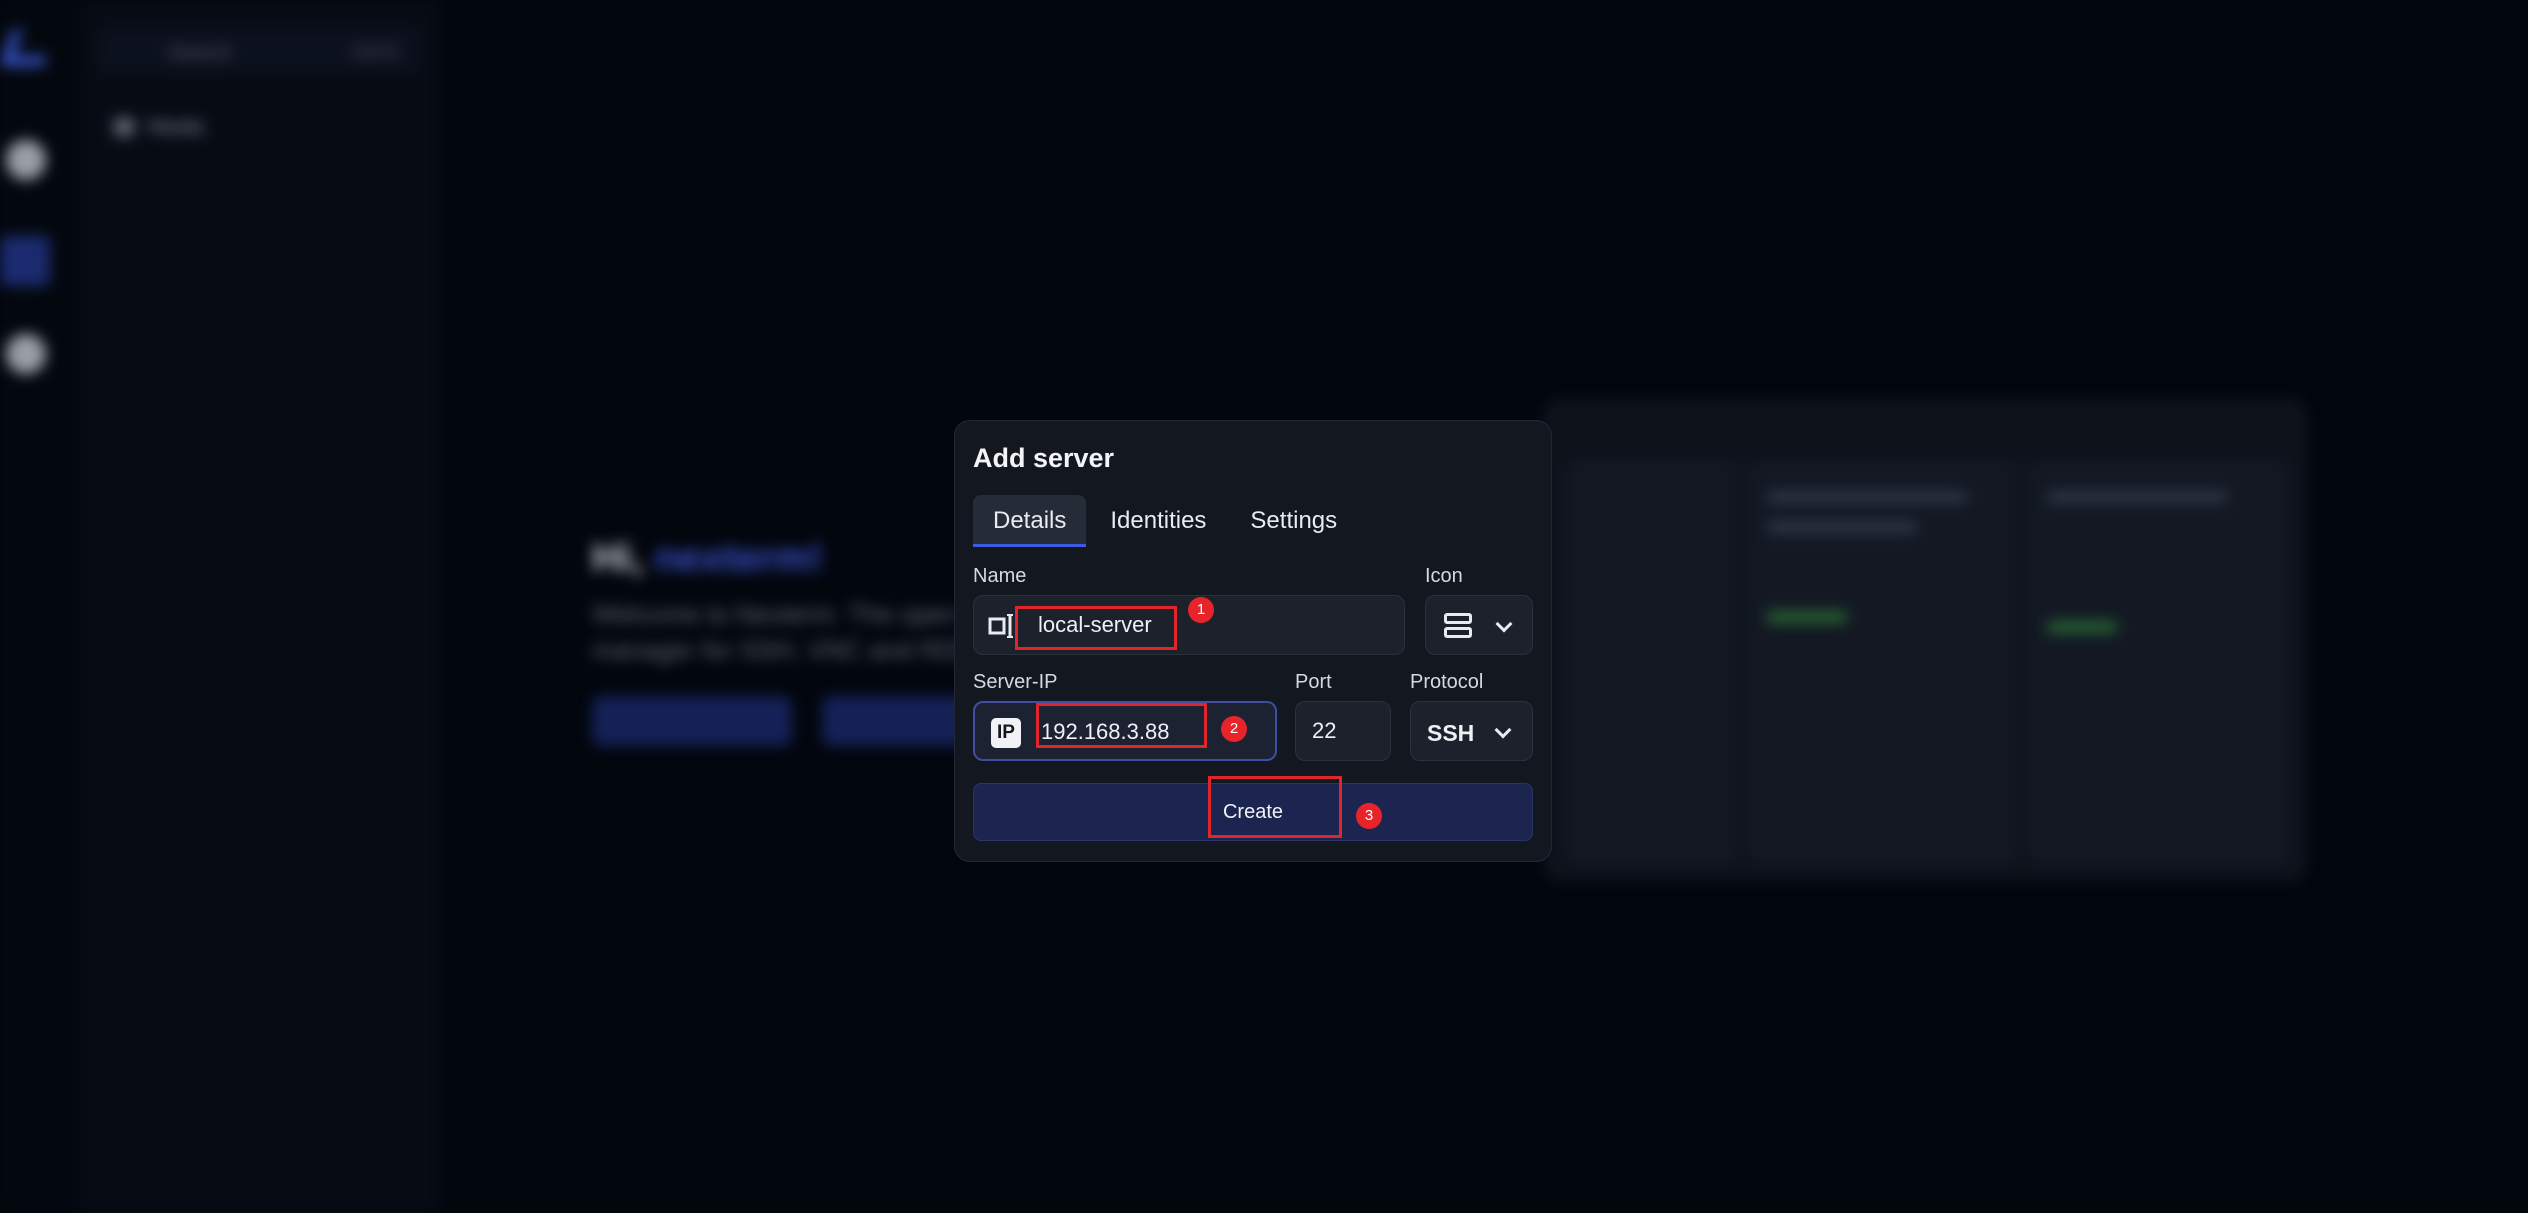 Image resolution: width=2528 pixels, height=1213 pixels. I want to click on port-input, so click(1347, 731).